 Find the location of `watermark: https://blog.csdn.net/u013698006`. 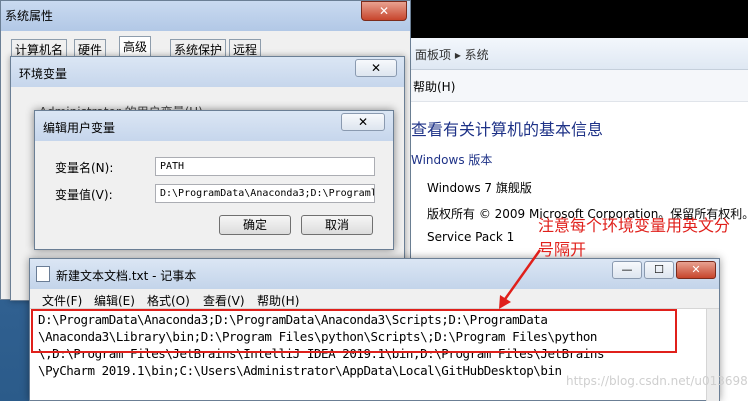

watermark: https://blog.csdn.net/u013698006 is located at coordinates (657, 381).